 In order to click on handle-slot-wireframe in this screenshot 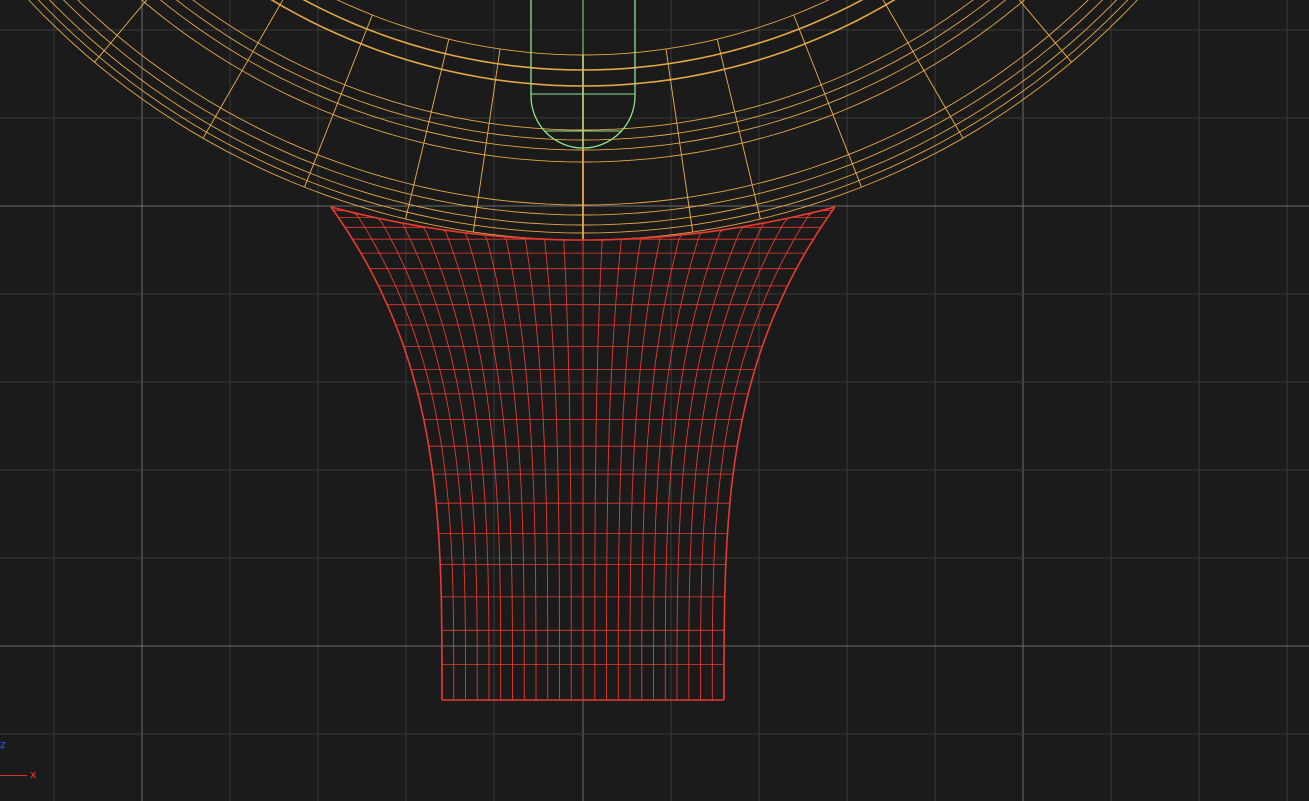, I will do `click(583, 74)`.